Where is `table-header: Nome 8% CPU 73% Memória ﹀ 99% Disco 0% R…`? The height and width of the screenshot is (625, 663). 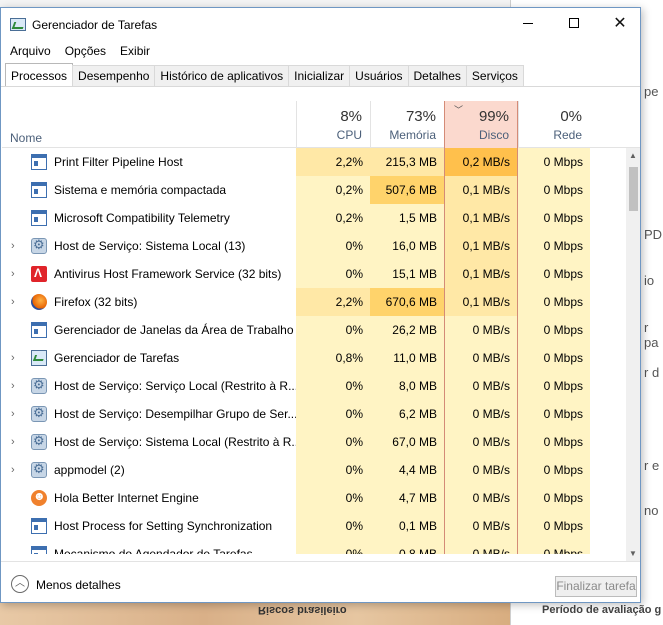
table-header: Nome 8% CPU 73% Memória ﹀ 99% Disco 0% R… is located at coordinates (321, 124).